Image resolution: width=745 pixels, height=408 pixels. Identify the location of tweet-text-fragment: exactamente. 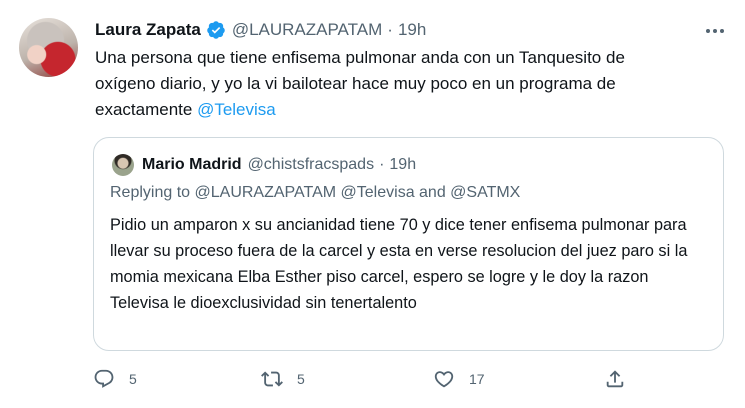
(146, 109).